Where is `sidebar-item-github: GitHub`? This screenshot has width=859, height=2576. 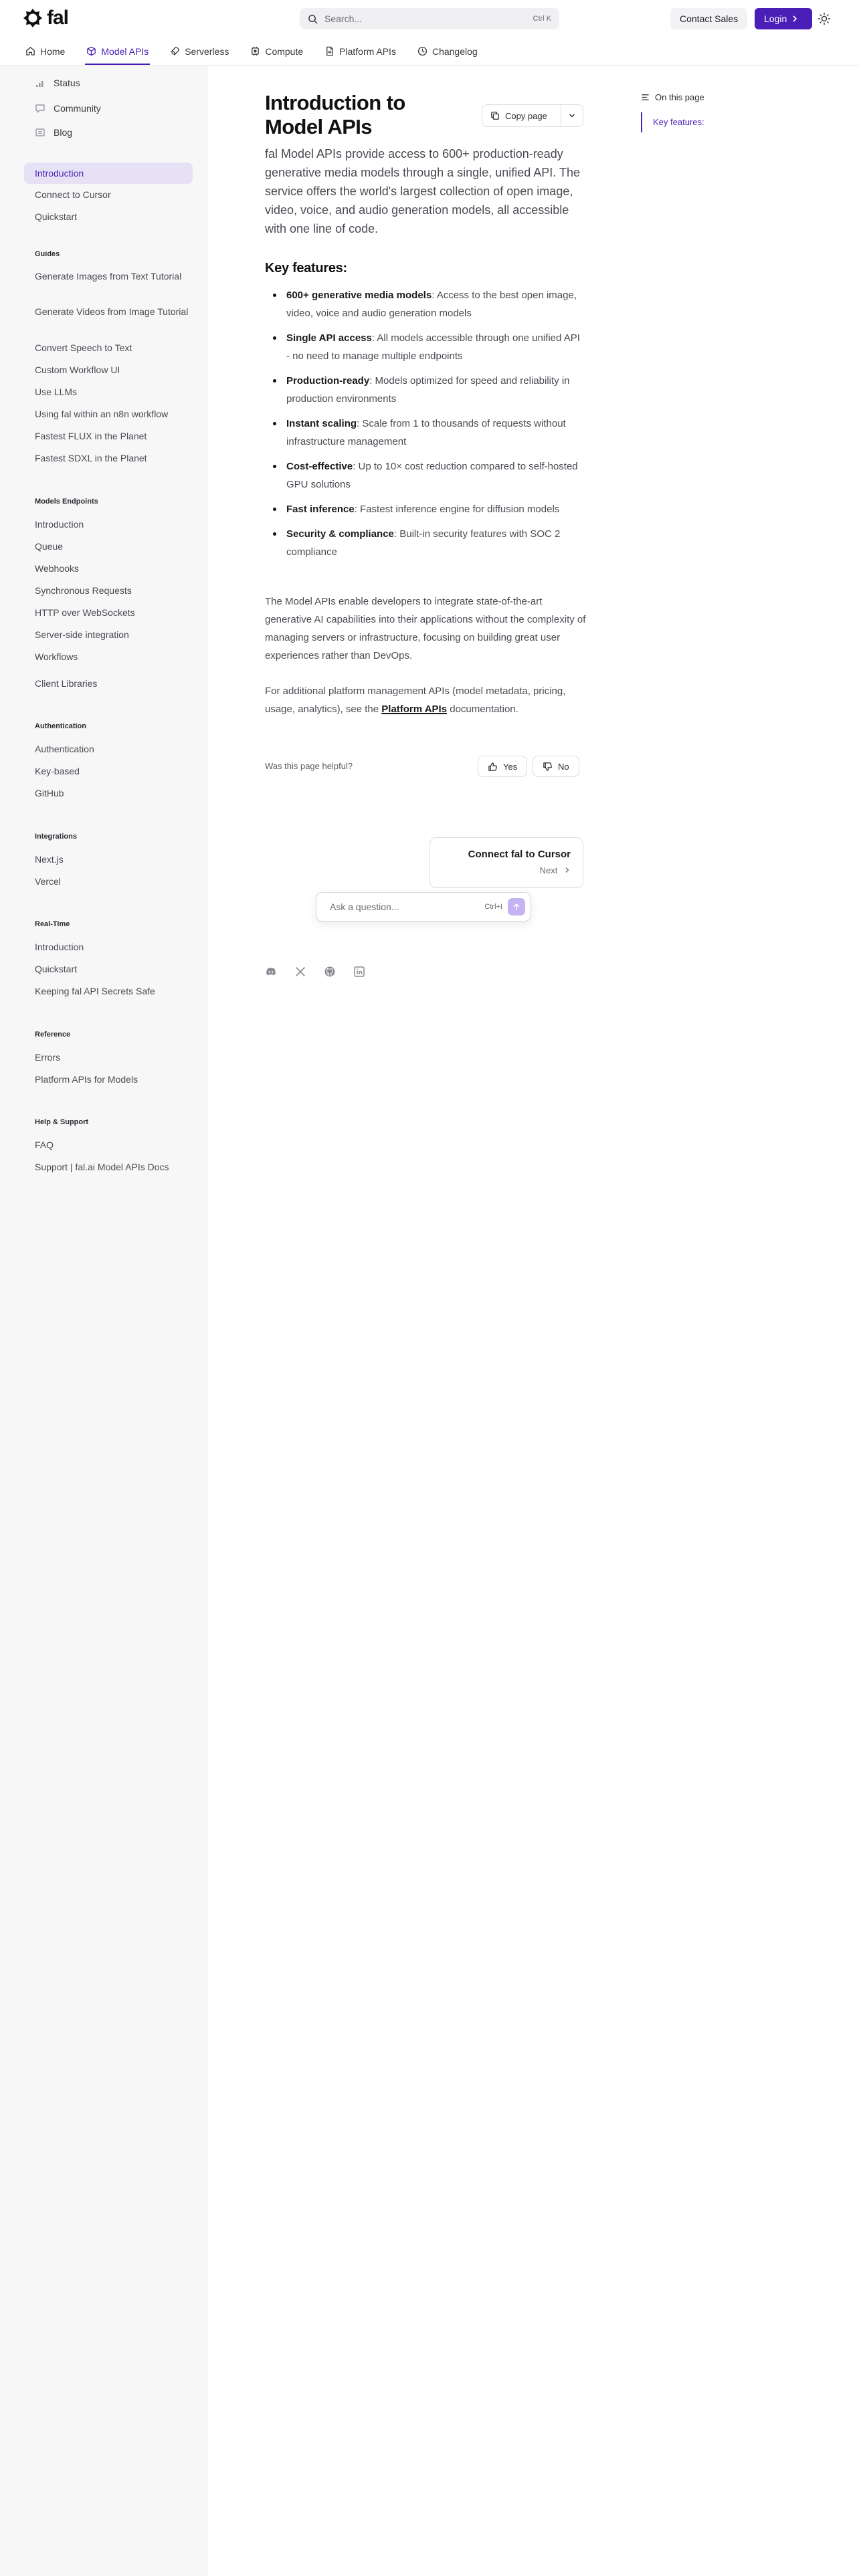 sidebar-item-github: GitHub is located at coordinates (112, 793).